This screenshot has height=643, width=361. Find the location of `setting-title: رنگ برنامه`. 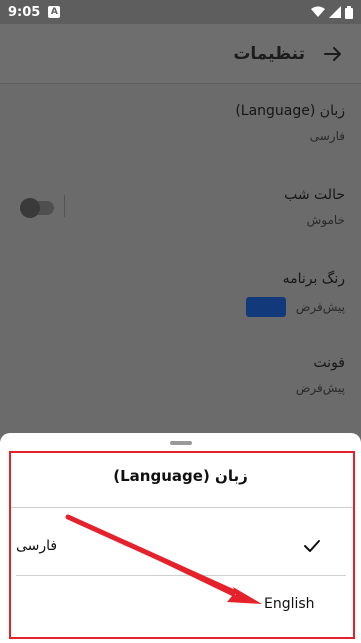

setting-title: رنگ برنامه is located at coordinates (313, 279).